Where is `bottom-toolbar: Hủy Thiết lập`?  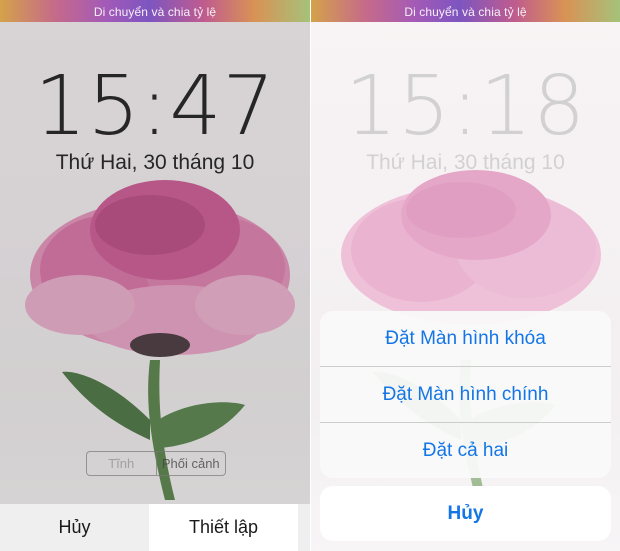
bottom-toolbar: Hủy Thiết lập is located at coordinates (155, 527).